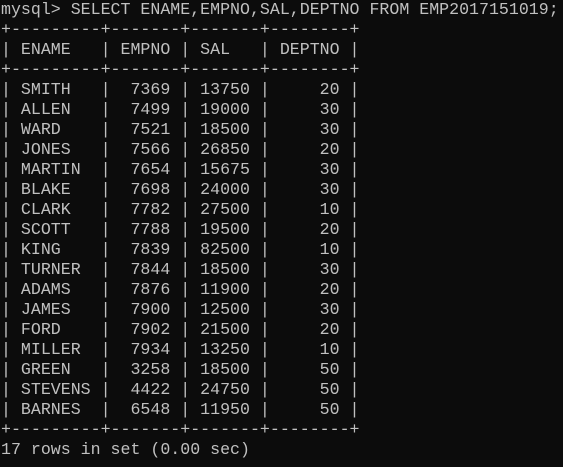 The height and width of the screenshot is (467, 563). I want to click on mysql-prompt: mysql>, so click(31, 9).